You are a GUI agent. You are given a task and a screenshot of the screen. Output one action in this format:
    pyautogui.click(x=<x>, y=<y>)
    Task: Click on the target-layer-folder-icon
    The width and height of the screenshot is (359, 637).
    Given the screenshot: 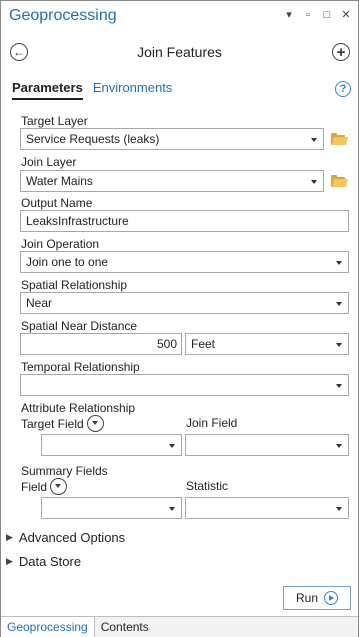 What is the action you would take?
    pyautogui.click(x=339, y=139)
    